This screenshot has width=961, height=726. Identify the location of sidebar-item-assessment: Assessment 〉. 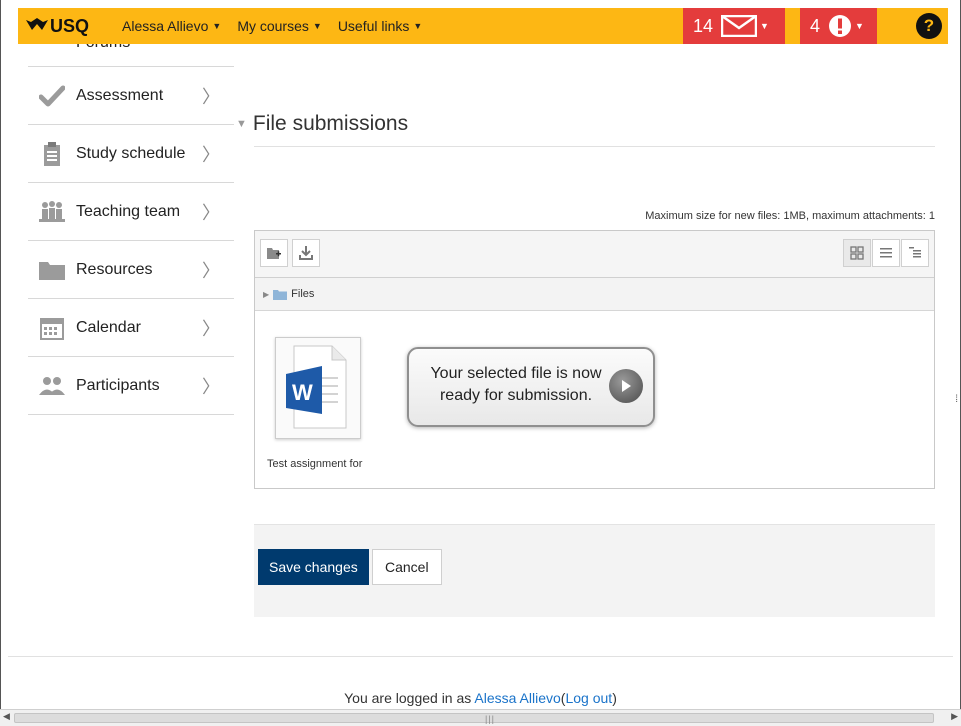
(131, 96).